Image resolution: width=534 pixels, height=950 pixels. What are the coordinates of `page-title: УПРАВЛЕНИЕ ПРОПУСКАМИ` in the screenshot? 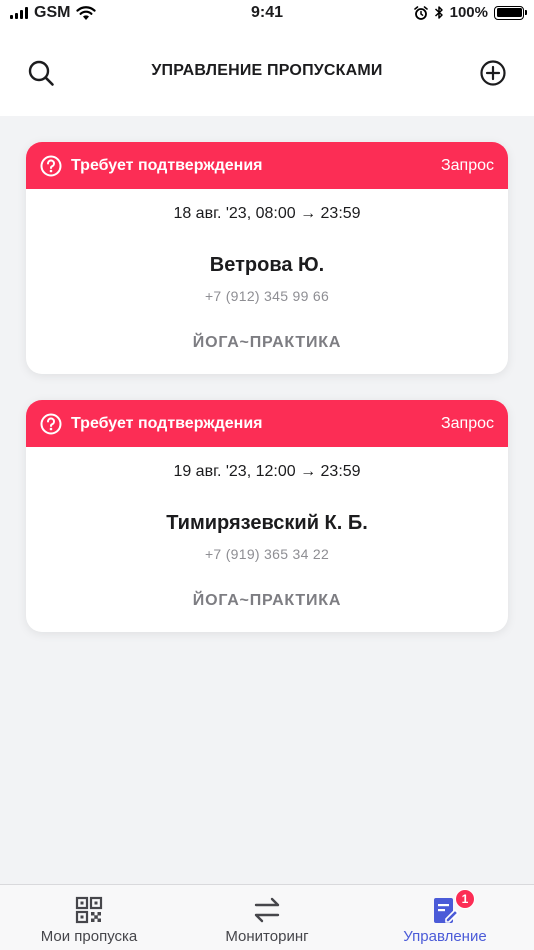 It's located at (267, 70).